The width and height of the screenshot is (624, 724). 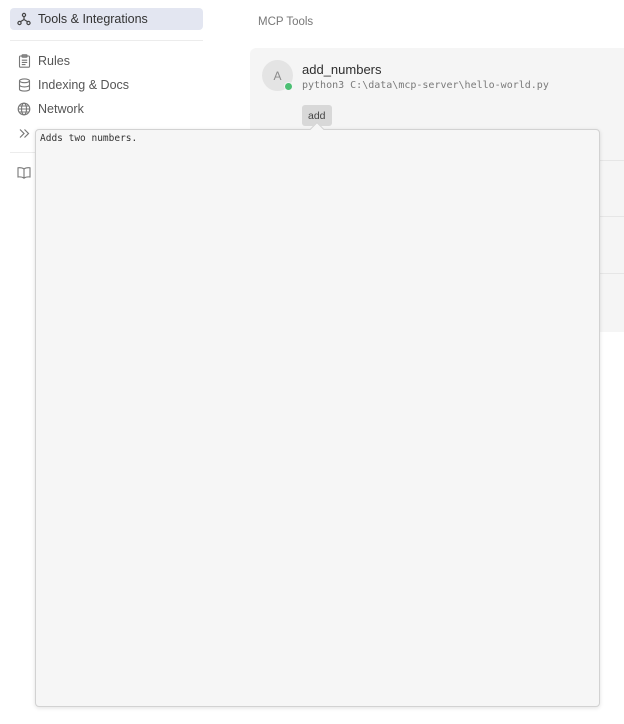 What do you see at coordinates (342, 69) in the screenshot?
I see `server-name: add_numbers` at bounding box center [342, 69].